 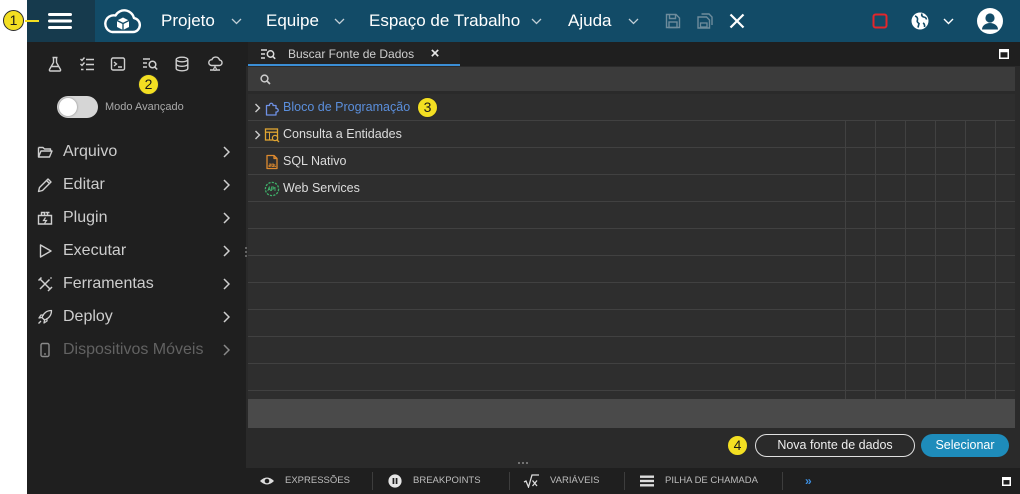 What do you see at coordinates (1006, 481) in the screenshot?
I see `maximize-debug-panel-icon` at bounding box center [1006, 481].